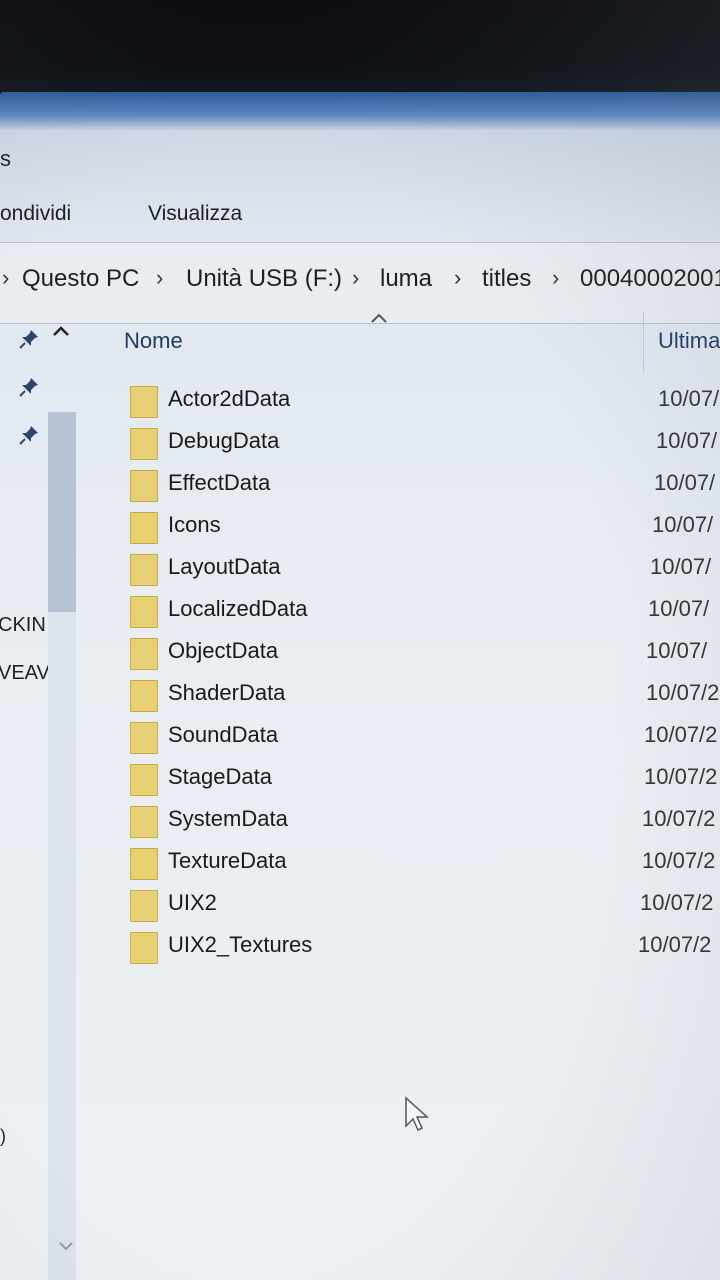  I want to click on folder-row: ObjectData 10/07/, so click(425, 653).